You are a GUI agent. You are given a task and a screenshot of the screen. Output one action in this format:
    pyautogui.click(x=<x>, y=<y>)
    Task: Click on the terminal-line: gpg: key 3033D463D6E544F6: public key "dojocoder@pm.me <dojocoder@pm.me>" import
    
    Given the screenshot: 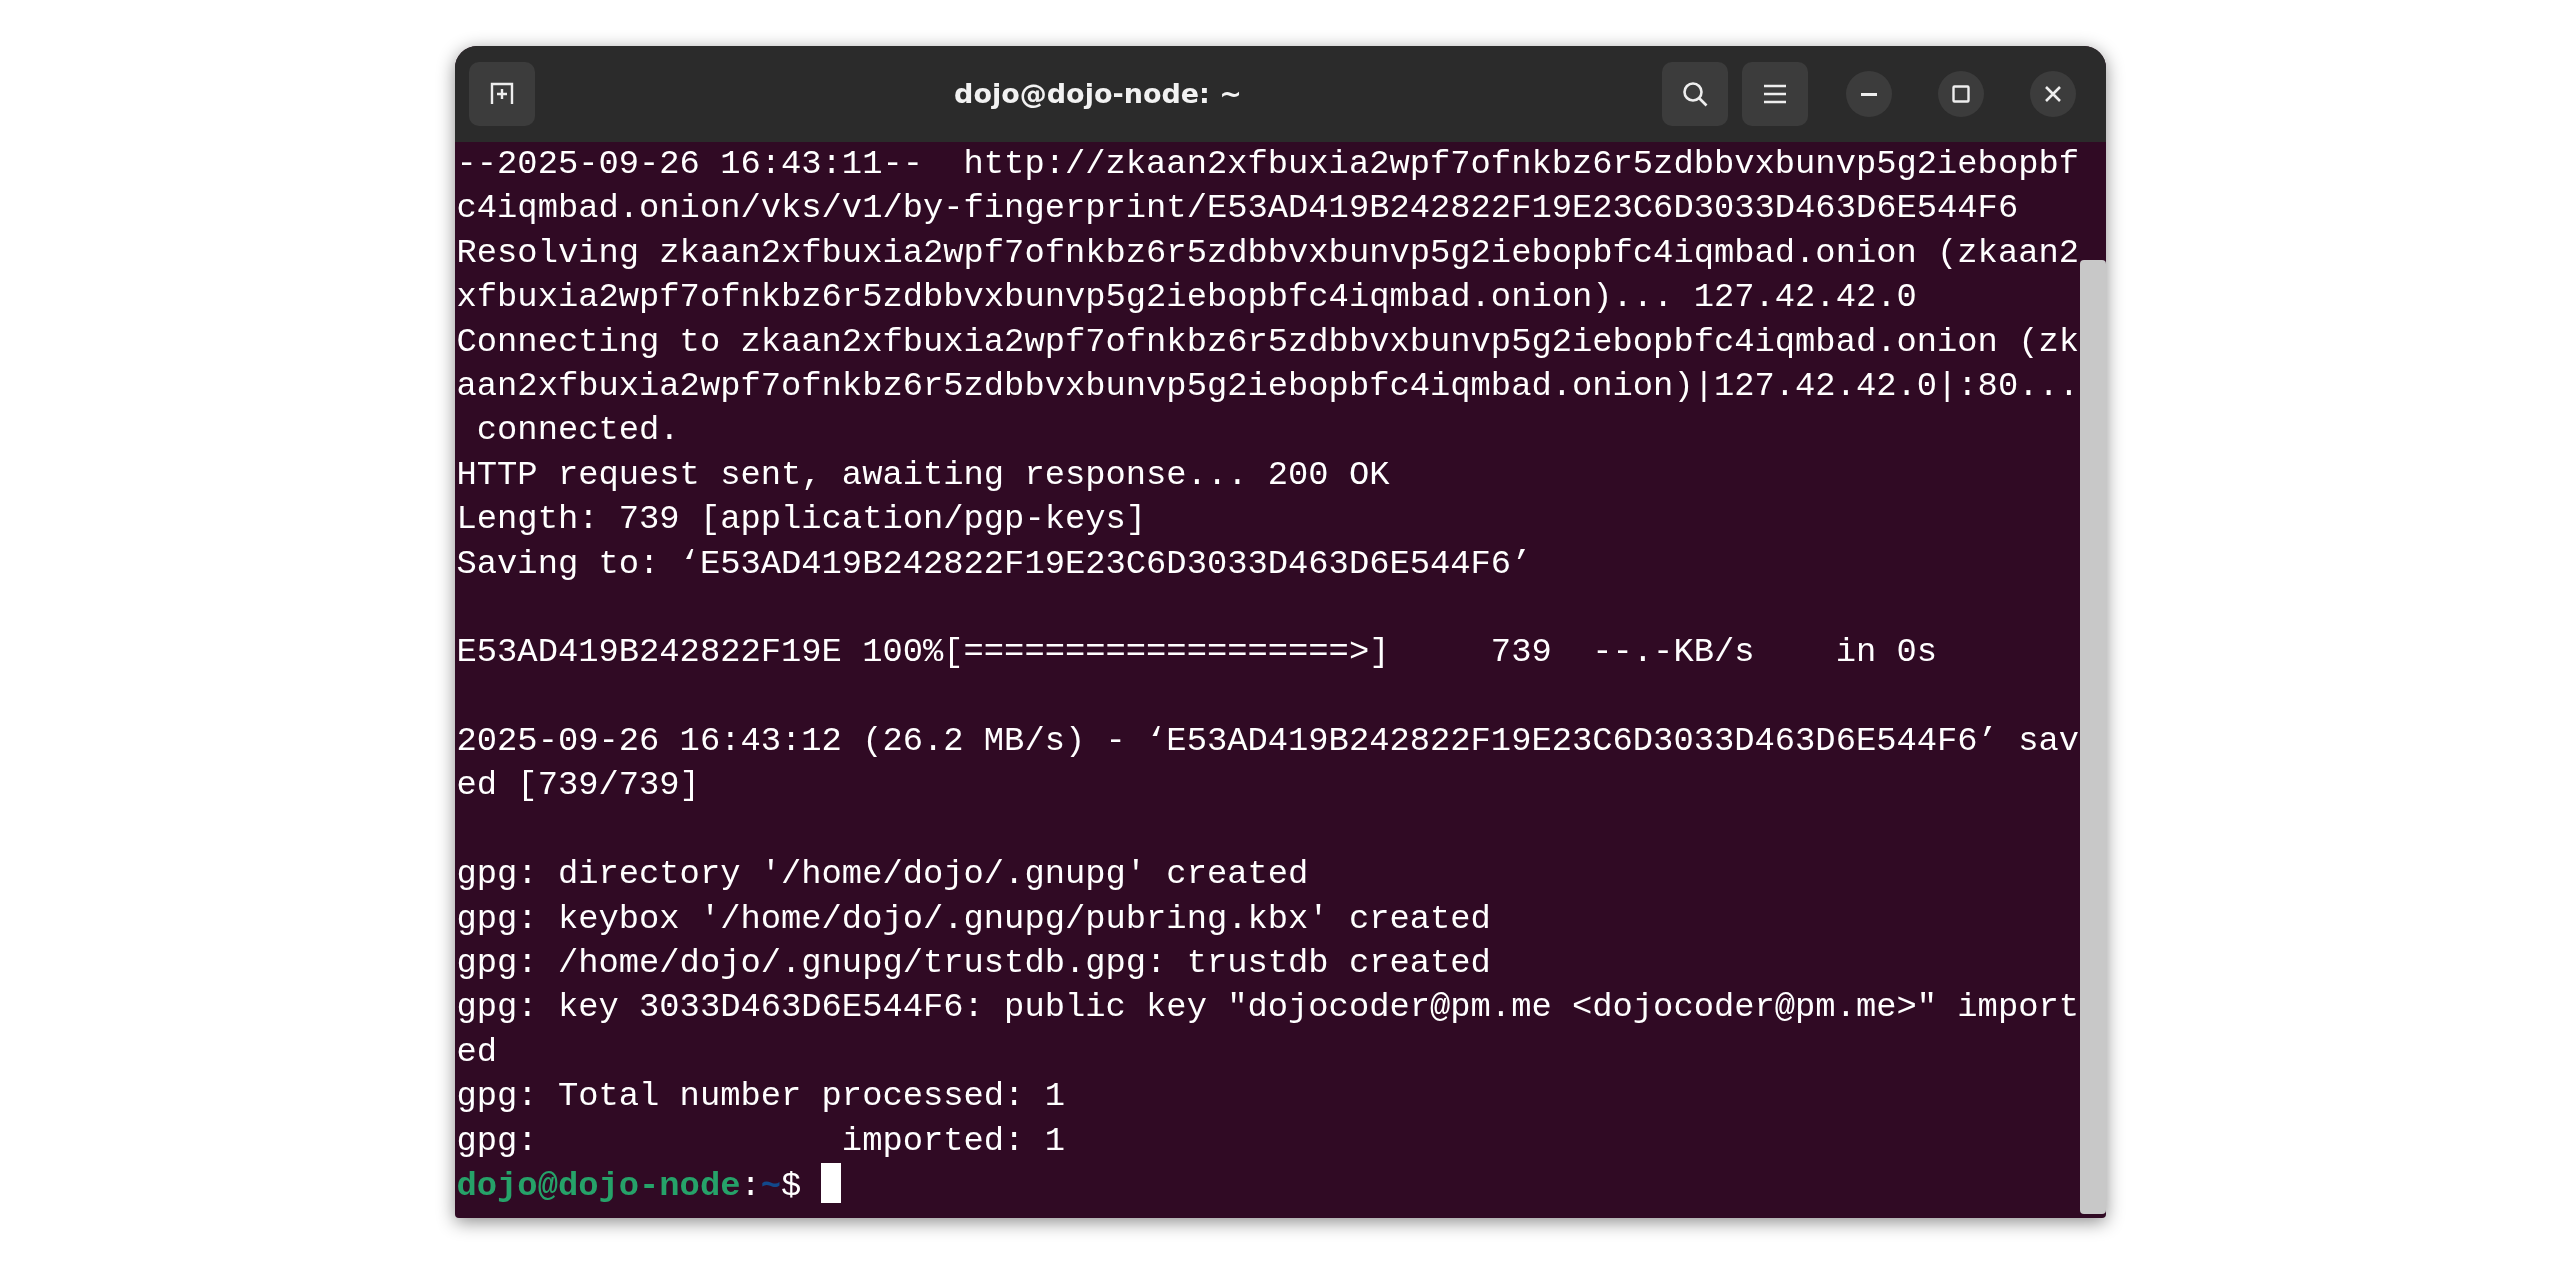 What is the action you would take?
    pyautogui.click(x=1267, y=1008)
    